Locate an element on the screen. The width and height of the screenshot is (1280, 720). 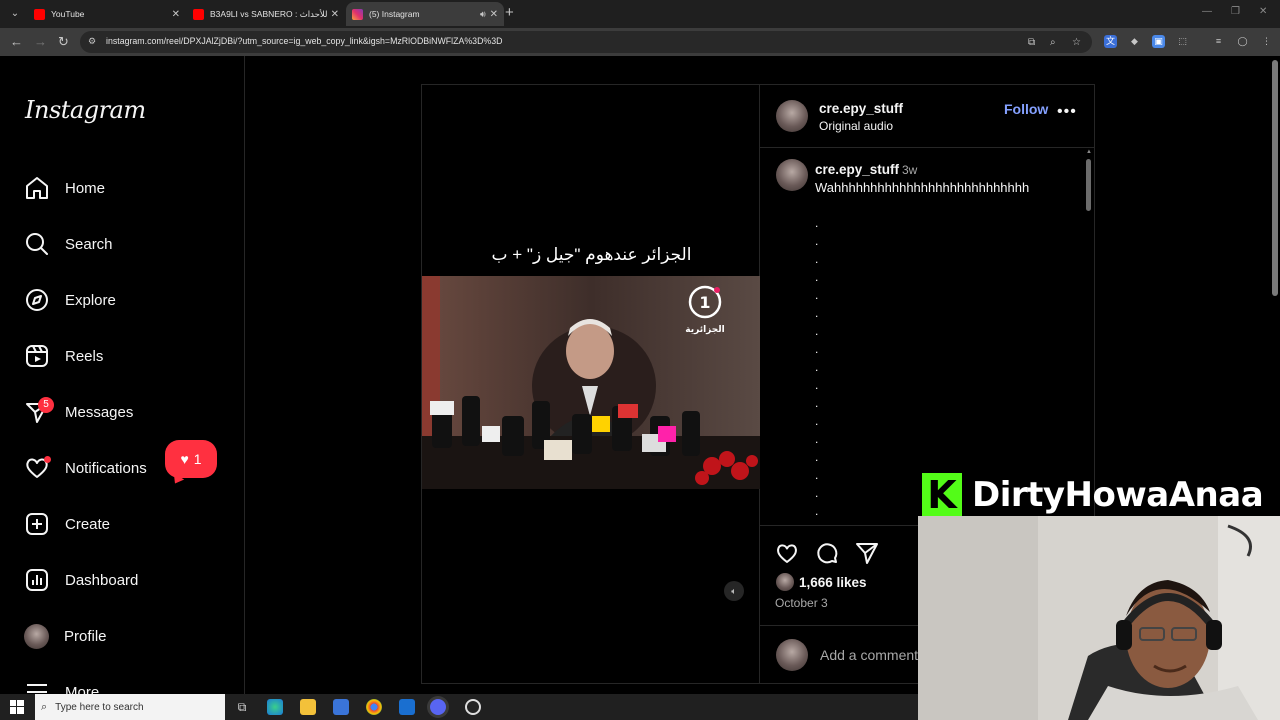
windows-start-icon is located at coordinates (17, 707).